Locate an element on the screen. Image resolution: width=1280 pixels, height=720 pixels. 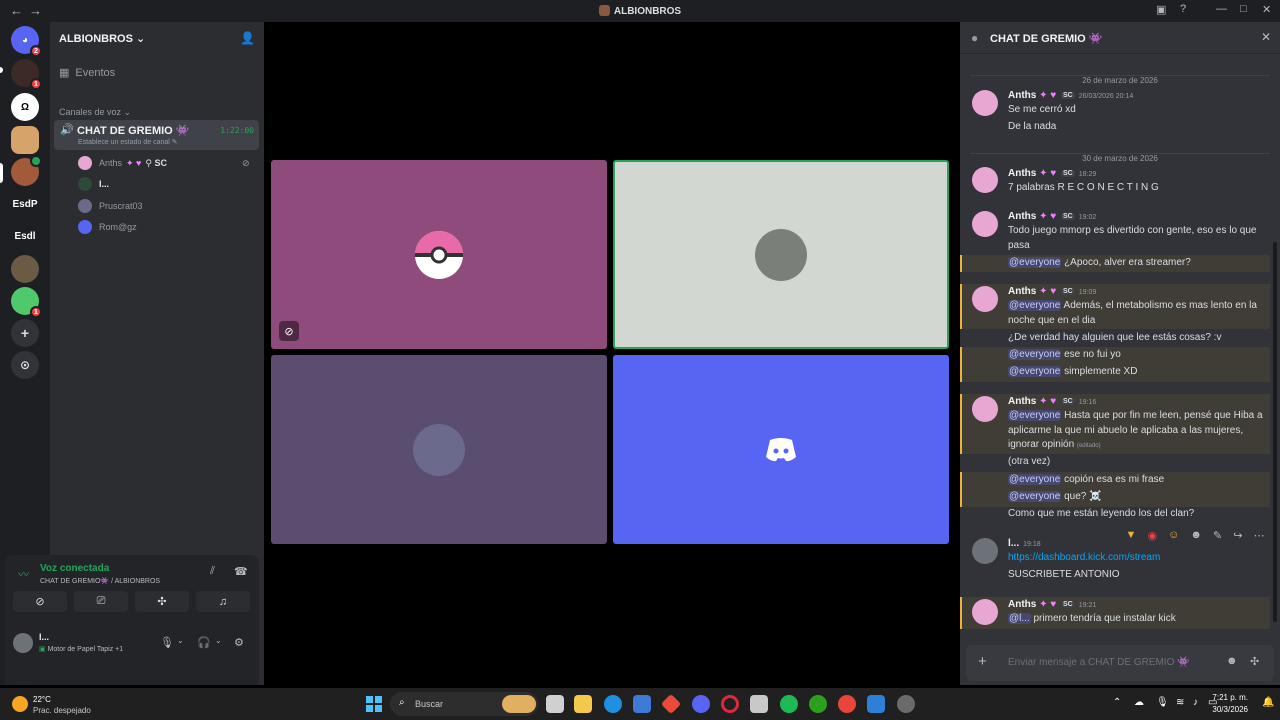
participant-tile-speaking is located at coordinates (781, 254).